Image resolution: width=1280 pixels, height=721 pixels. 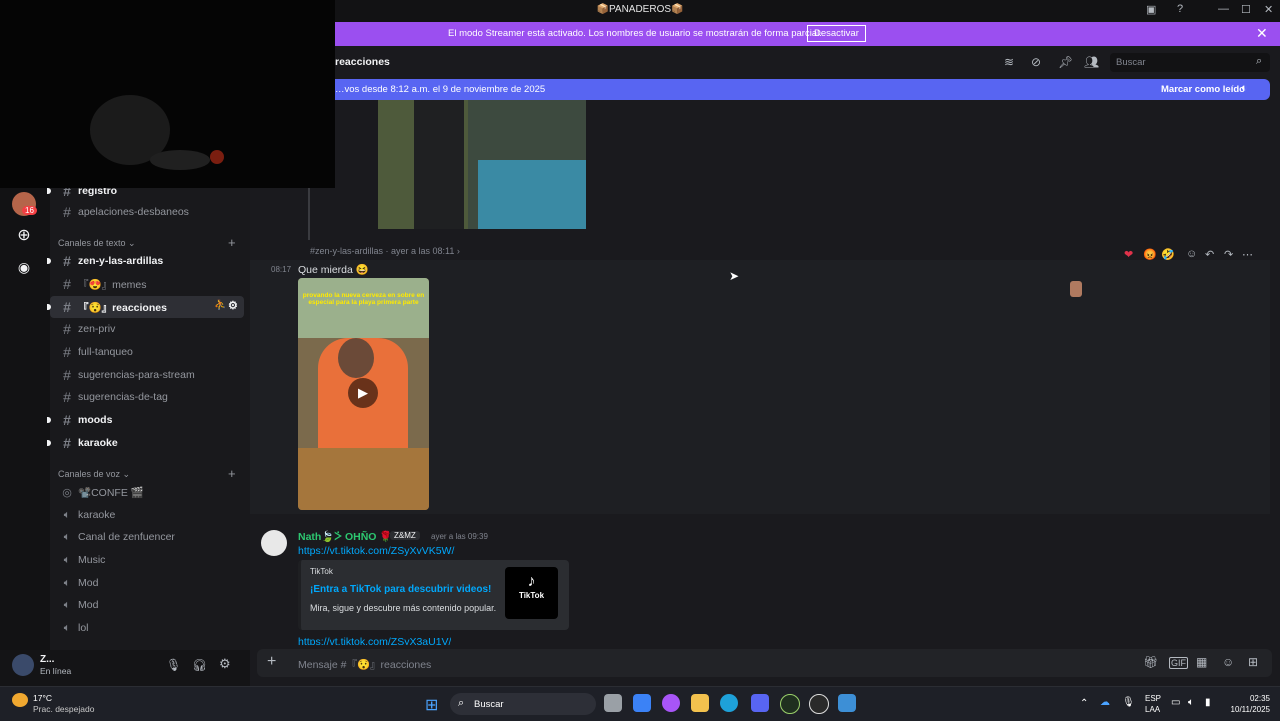 What do you see at coordinates (385, 251) in the screenshot?
I see `forward-source: #zen-y-las-ardillas · ayer a las 08:11 ›` at bounding box center [385, 251].